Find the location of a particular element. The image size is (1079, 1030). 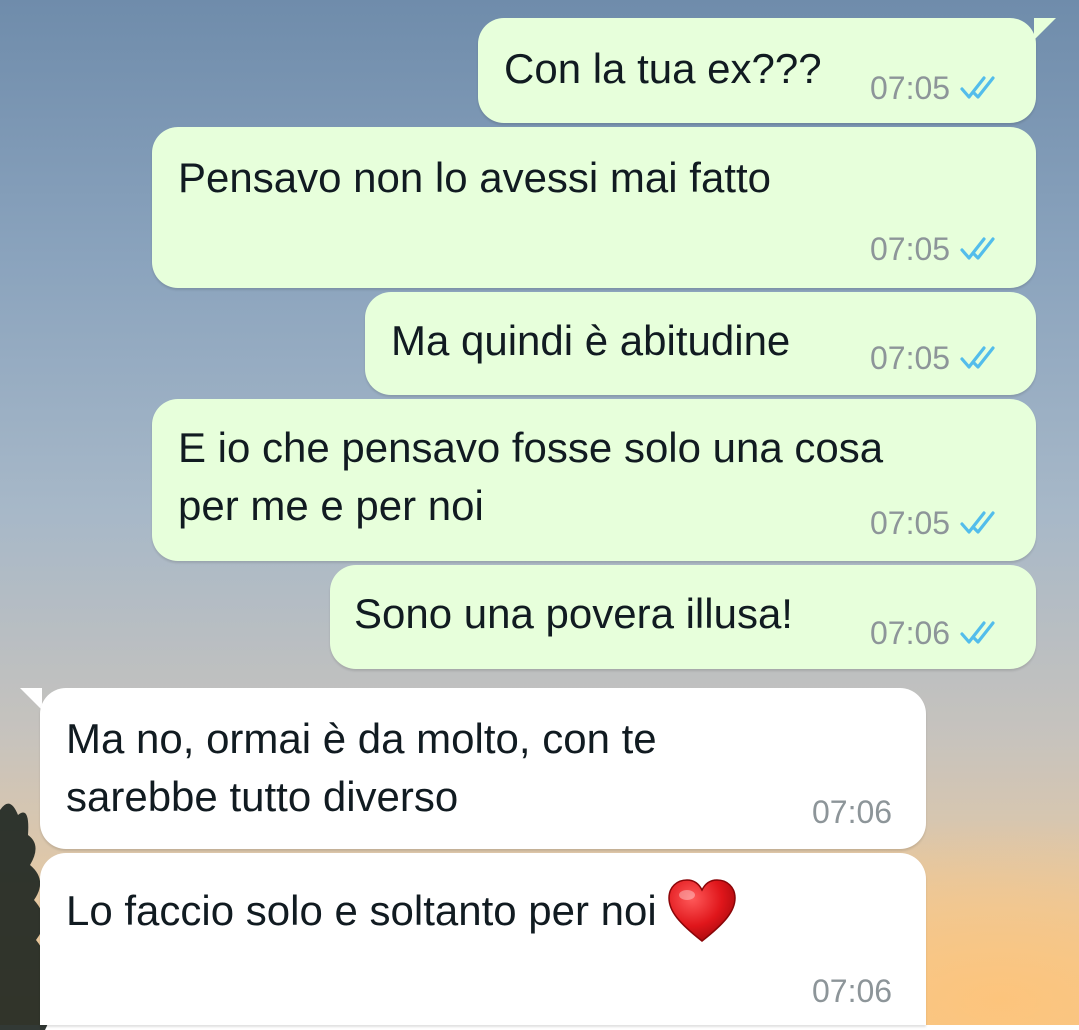

message-bubble-incoming: Lo faccio solo e soltanto per noi 07:06 is located at coordinates (483, 939).